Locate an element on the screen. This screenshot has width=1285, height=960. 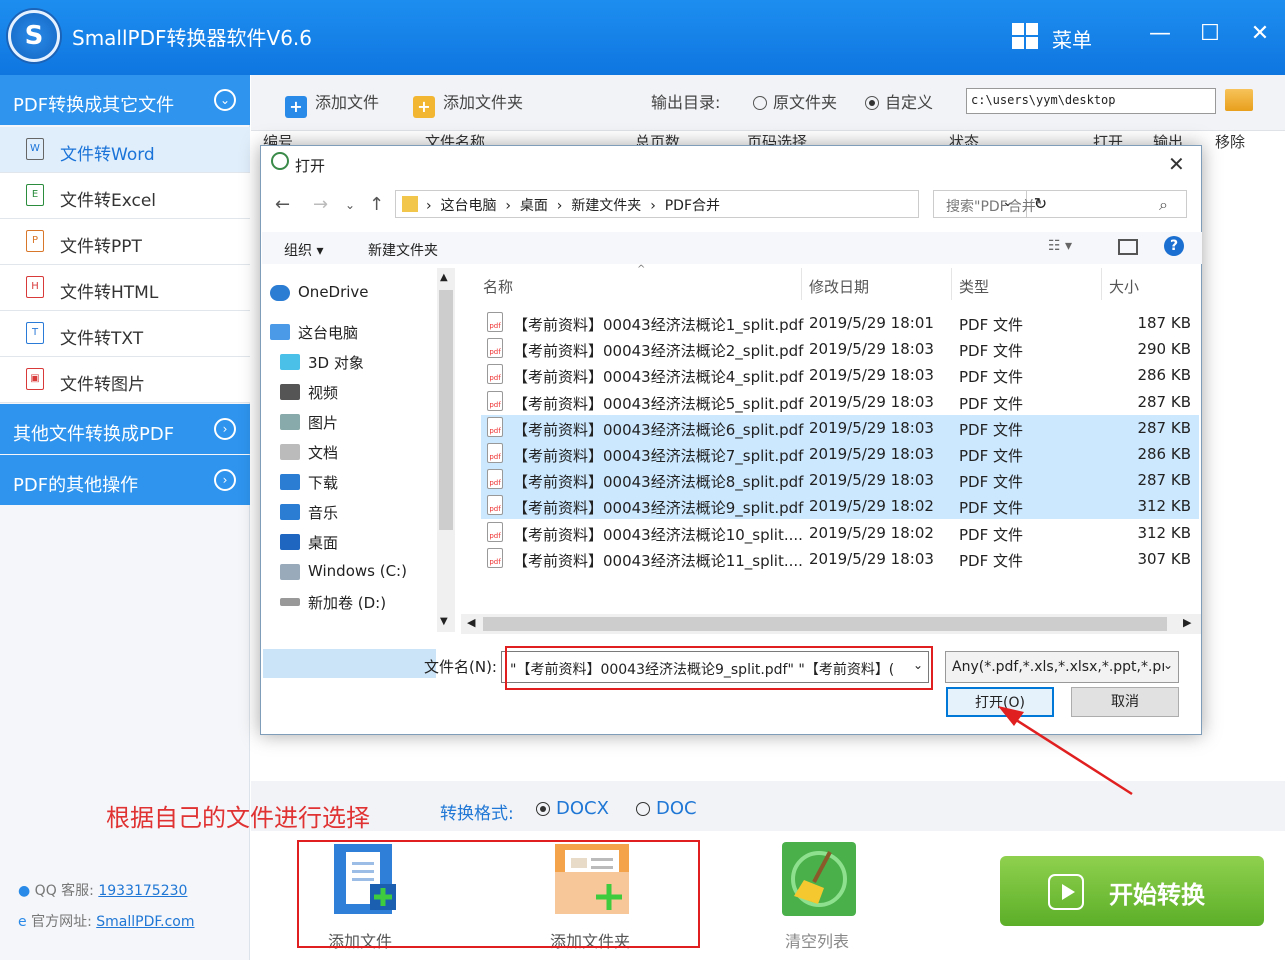
nav-videos: 视频 is located at coordinates (309, 392).